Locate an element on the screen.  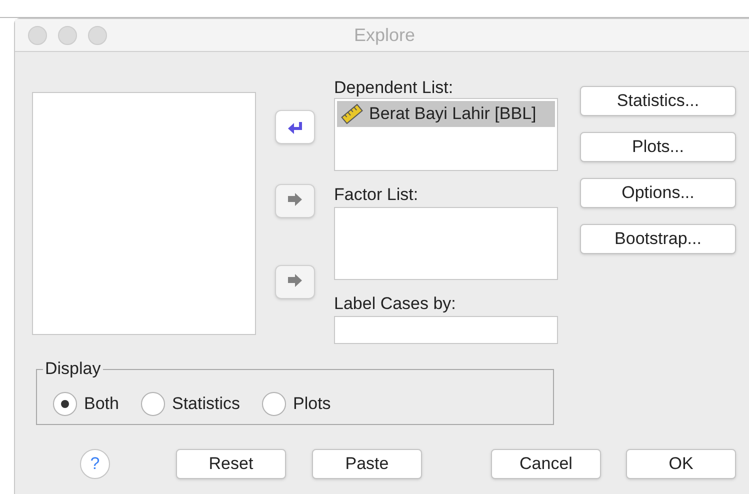
dialog-button: Paste is located at coordinates (367, 464).